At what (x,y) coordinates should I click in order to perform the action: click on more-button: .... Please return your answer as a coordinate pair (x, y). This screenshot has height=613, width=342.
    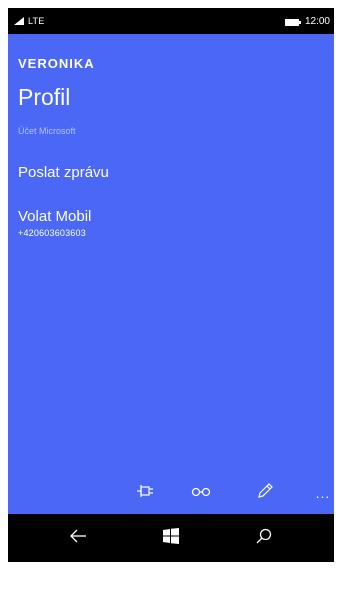
    Looking at the image, I should click on (323, 493).